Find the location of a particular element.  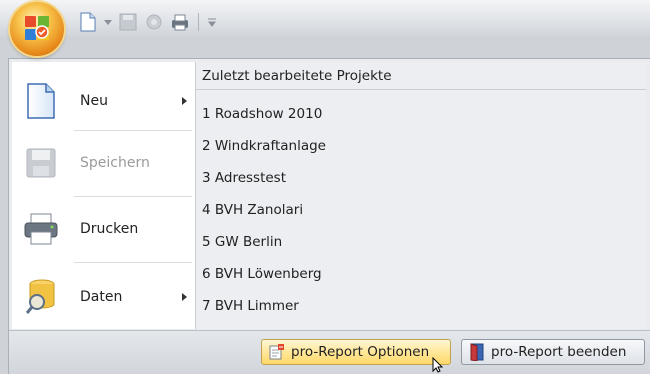

recent-projects-title: Zuletzt bearbeitete Projekte is located at coordinates (421, 76).